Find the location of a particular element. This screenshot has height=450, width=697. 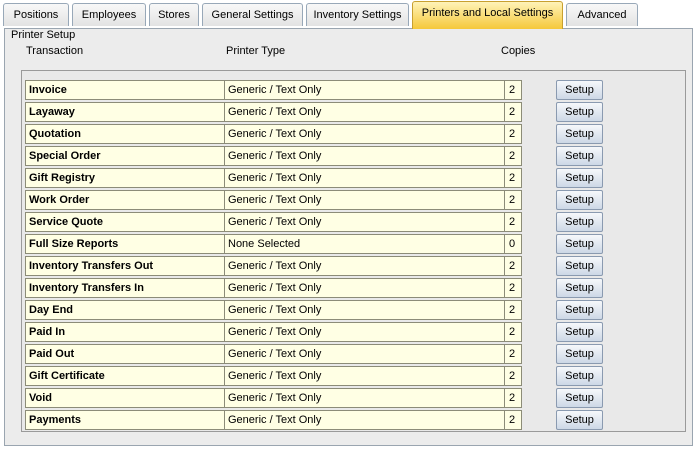

transaction-name: Full Size Reports is located at coordinates (125, 244).